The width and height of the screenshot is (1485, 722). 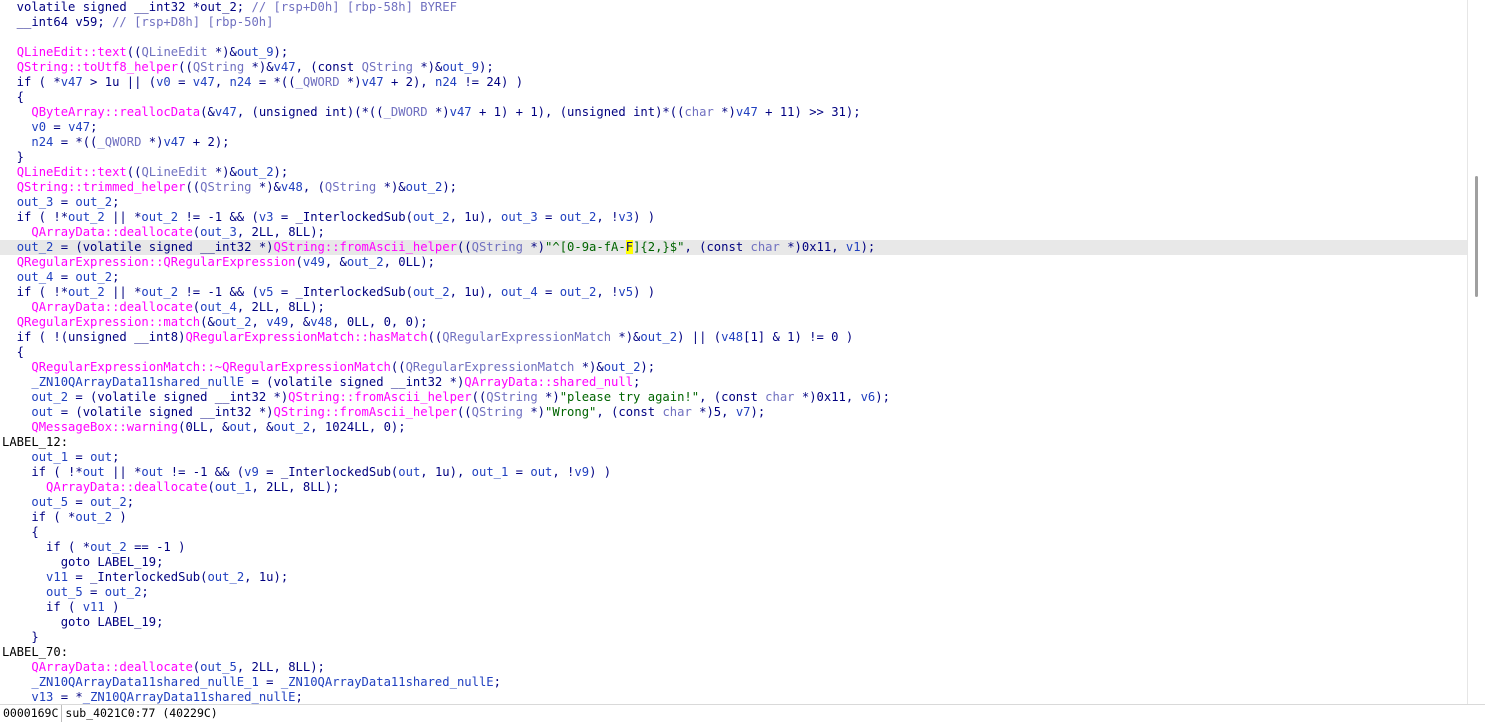 What do you see at coordinates (306, 337) in the screenshot?
I see `code-token: QRegularExpressionMatch::hasMatch` at bounding box center [306, 337].